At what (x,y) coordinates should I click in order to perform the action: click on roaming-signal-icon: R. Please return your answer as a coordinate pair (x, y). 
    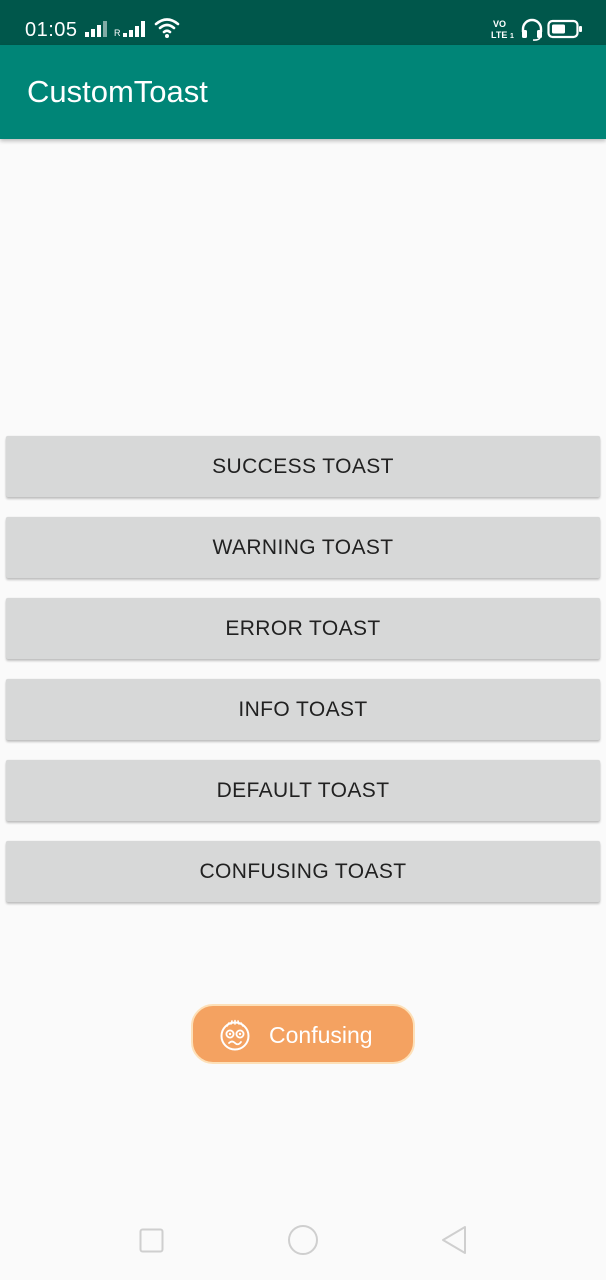
    Looking at the image, I should click on (129, 29).